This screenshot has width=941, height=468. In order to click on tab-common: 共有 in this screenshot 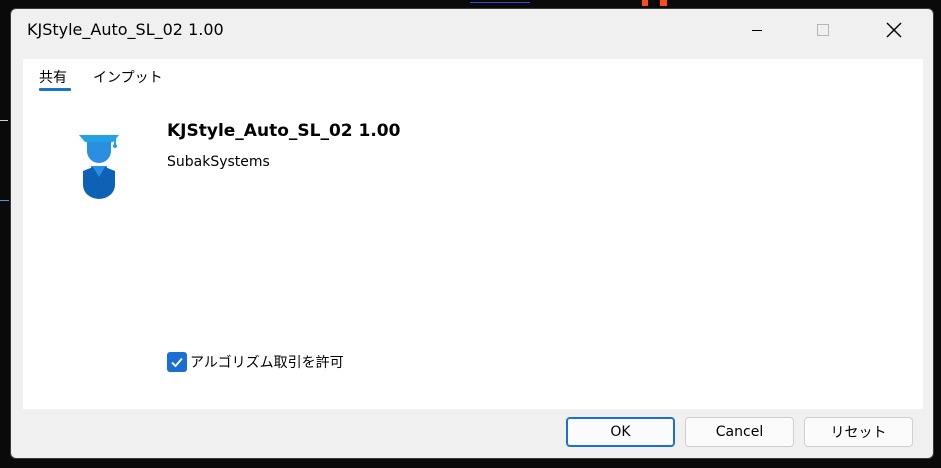, I will do `click(53, 77)`.